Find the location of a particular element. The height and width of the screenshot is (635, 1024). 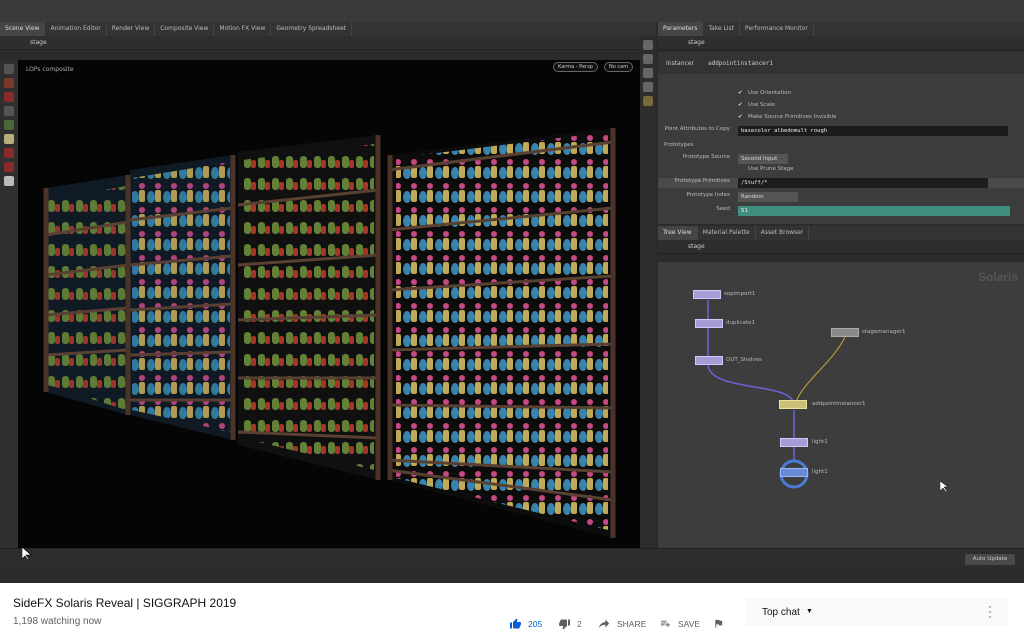

rotate-tool-icon is located at coordinates (9, 97).